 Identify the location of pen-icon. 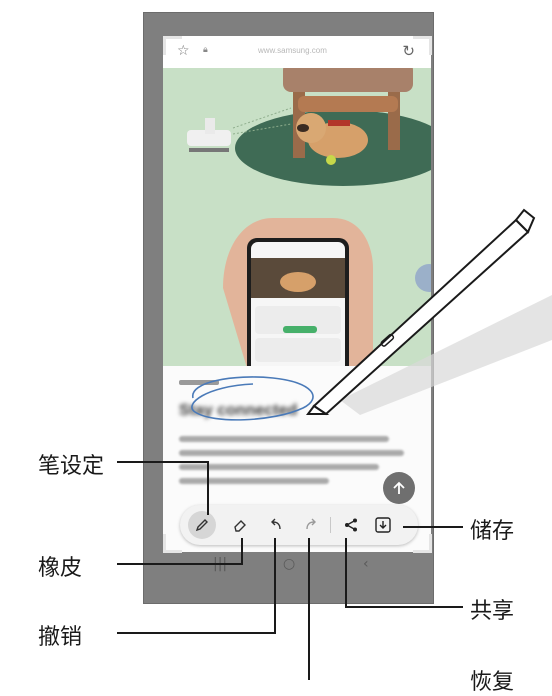
(201, 525).